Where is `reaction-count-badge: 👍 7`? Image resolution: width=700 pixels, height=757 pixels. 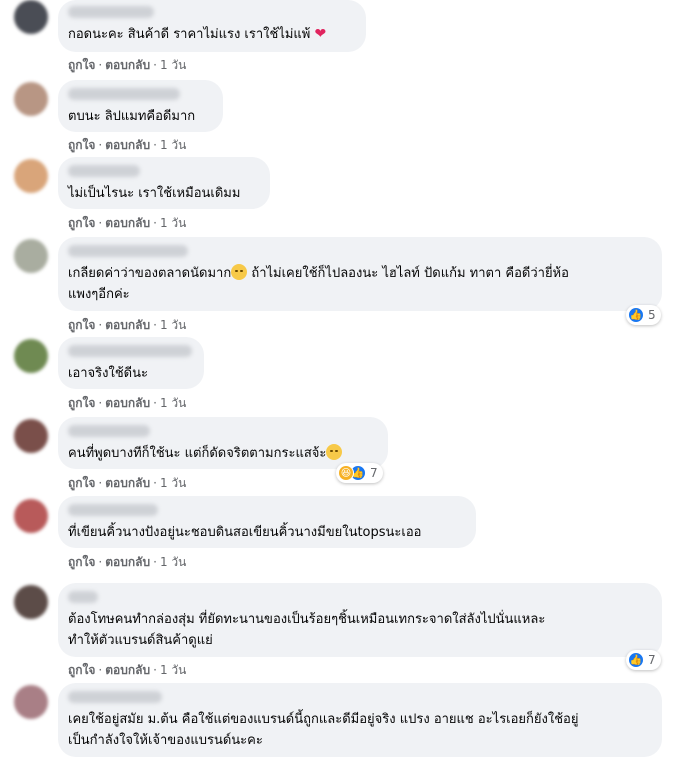
reaction-count-badge: 👍 7 is located at coordinates (643, 660).